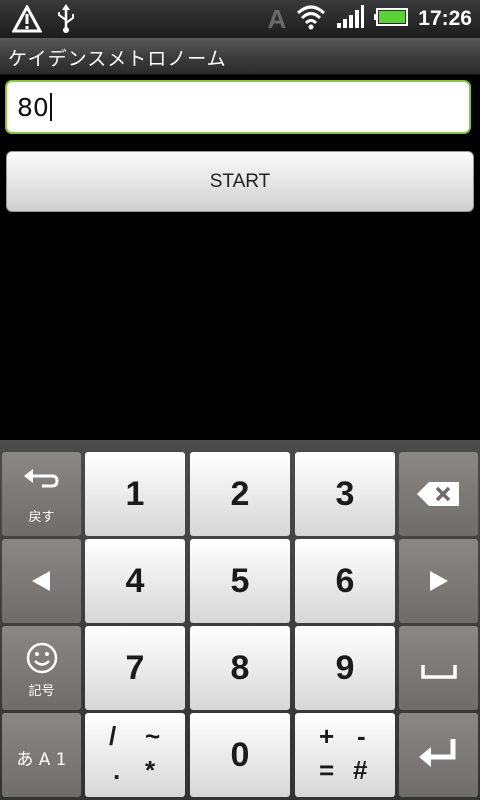 The width and height of the screenshot is (480, 800). Describe the element at coordinates (360, 770) in the screenshot. I see `symbol-hash: #` at that location.